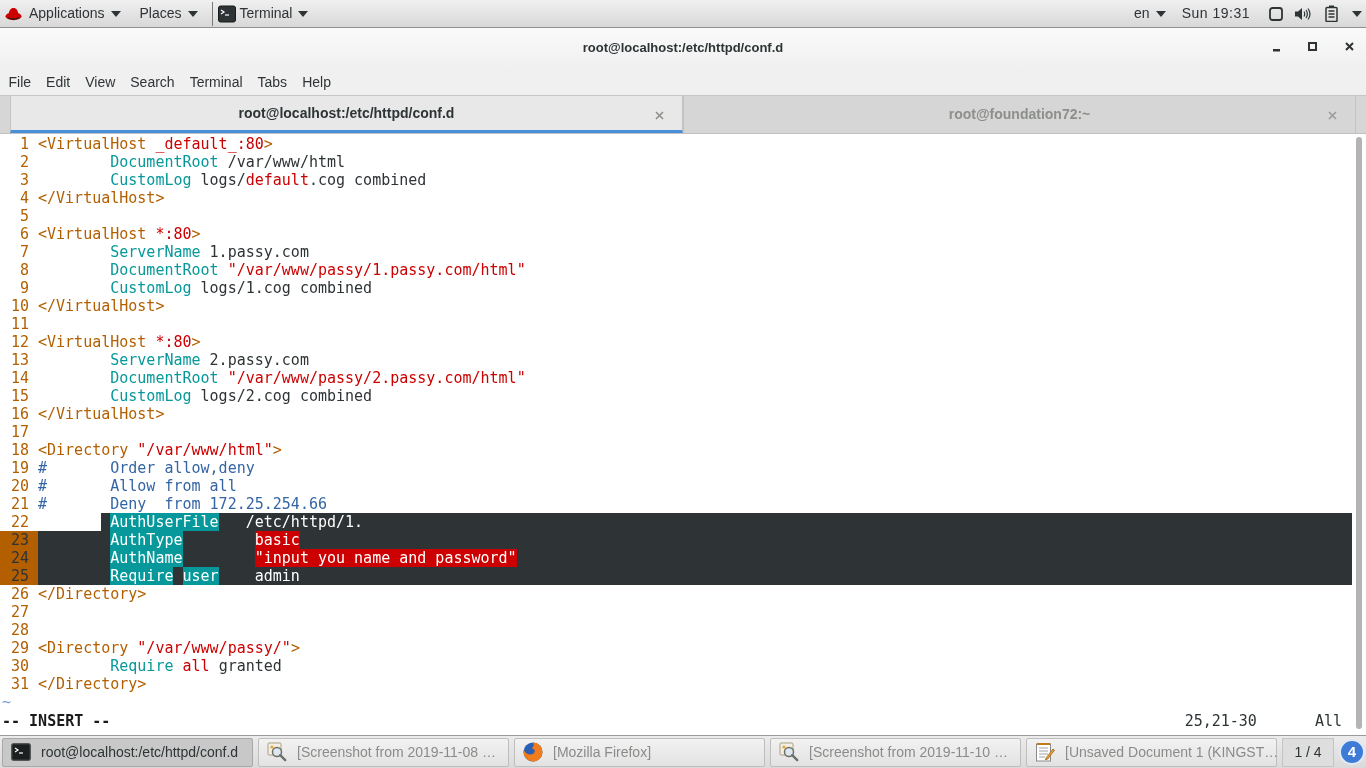 Image resolution: width=1366 pixels, height=768 pixels. Describe the element at coordinates (19, 468) in the screenshot. I see `line-number: 19` at that location.